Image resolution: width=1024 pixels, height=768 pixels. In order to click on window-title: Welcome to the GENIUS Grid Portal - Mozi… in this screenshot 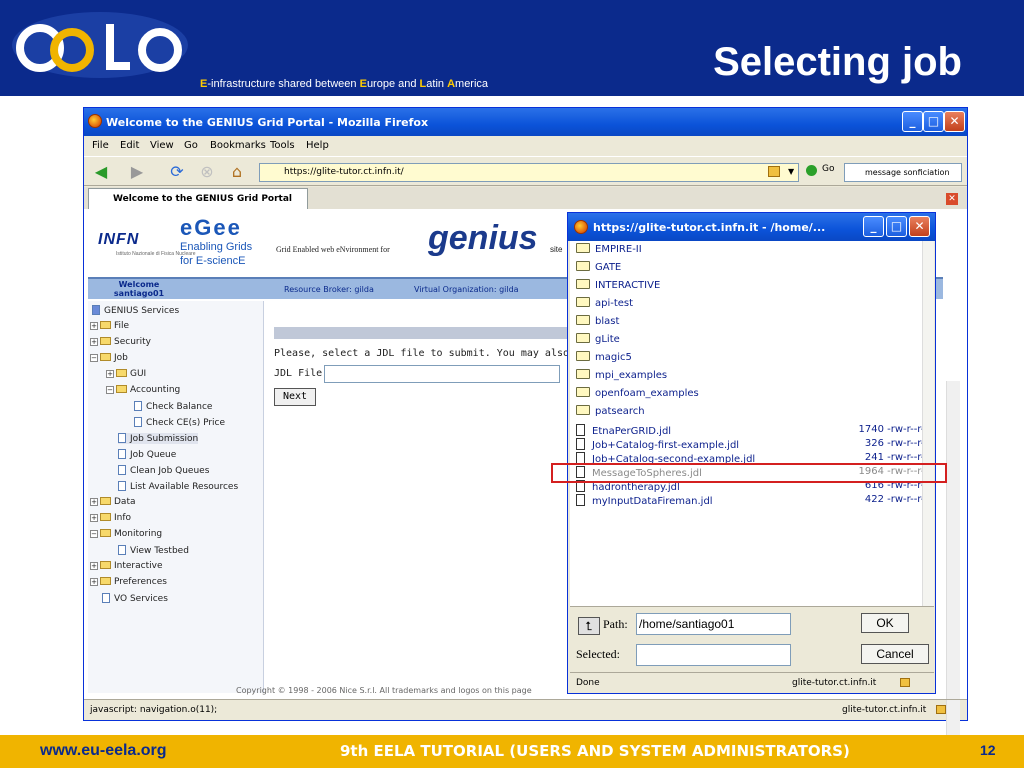, I will do `click(267, 122)`.